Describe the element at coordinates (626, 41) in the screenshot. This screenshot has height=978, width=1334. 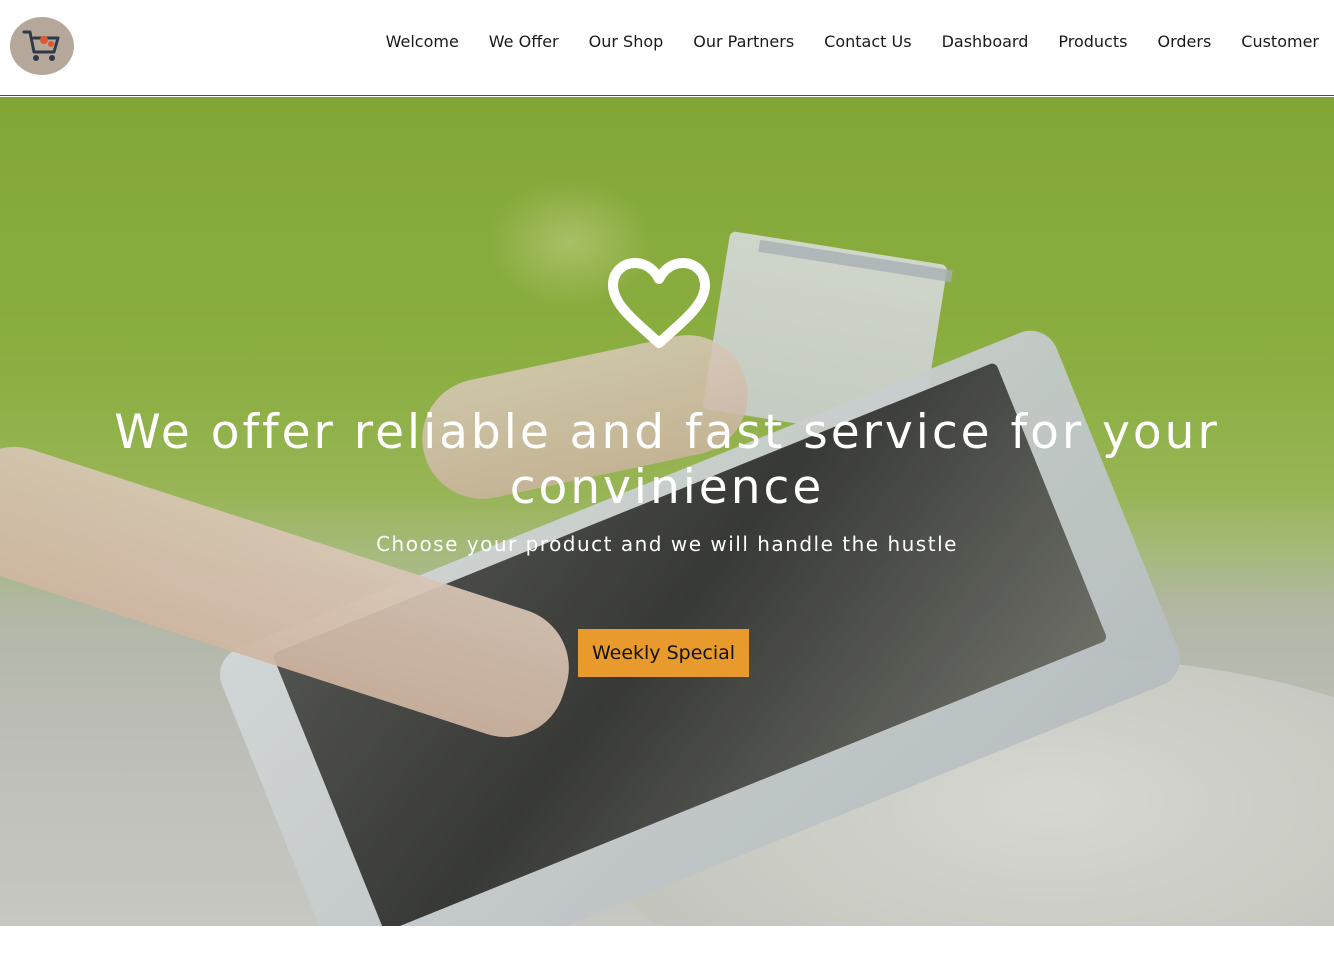
I see `nav-link-our-shop: Our Shop` at that location.